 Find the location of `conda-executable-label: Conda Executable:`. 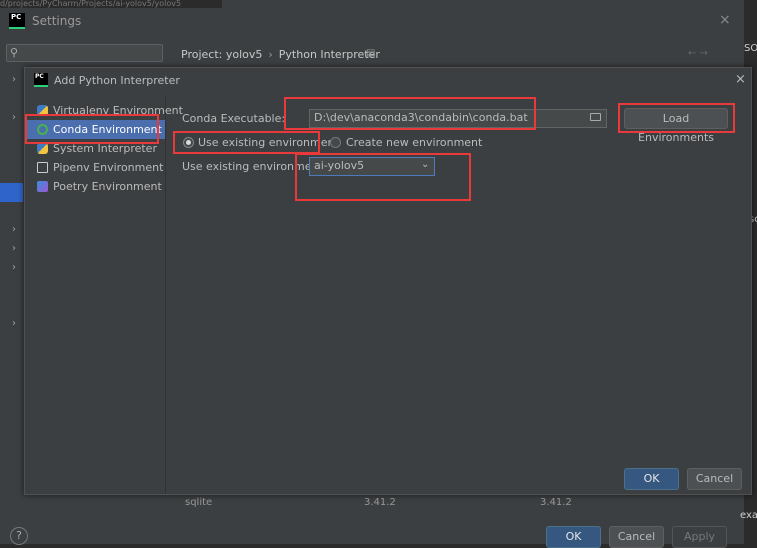

conda-executable-label: Conda Executable: is located at coordinates (234, 118).